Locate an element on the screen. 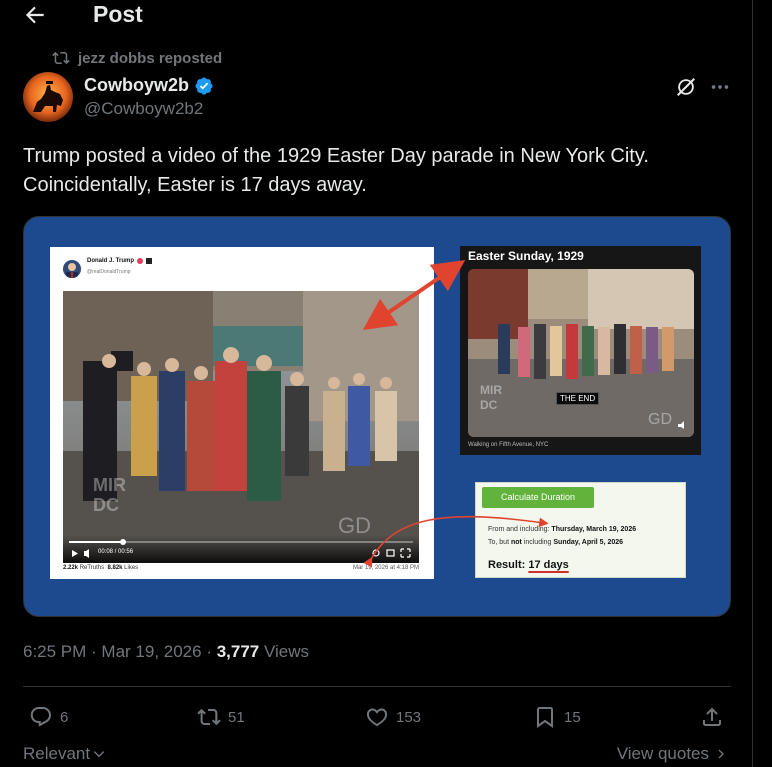 This screenshot has height=767, width=772. share-icon is located at coordinates (712, 716).